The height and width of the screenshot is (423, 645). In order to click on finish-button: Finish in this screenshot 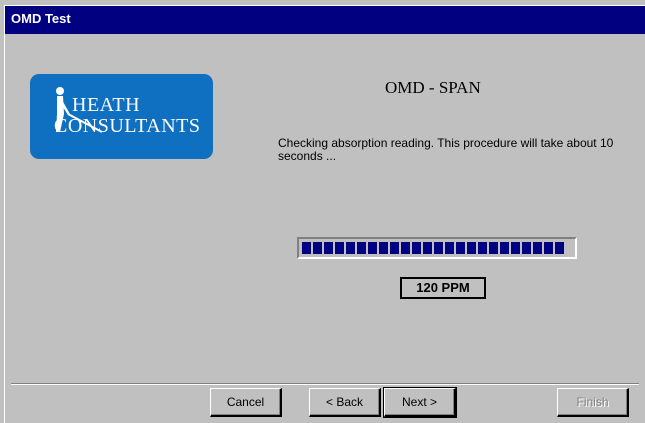, I will do `click(593, 402)`.